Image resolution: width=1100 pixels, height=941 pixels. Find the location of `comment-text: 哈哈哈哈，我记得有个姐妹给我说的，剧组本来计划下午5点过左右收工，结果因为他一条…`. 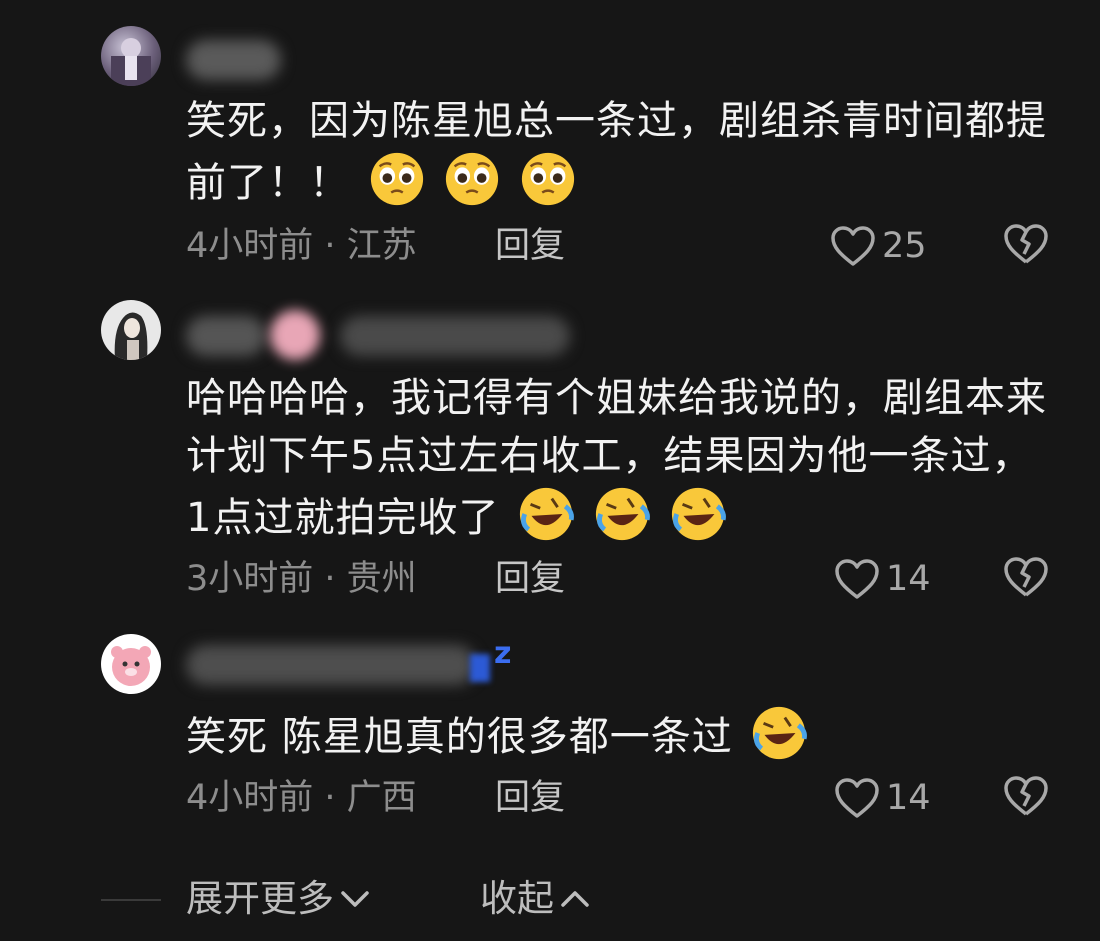

comment-text: 哈哈哈哈，我记得有个姐妹给我说的，剧组本来计划下午5点过左右收工，结果因为他一条… is located at coordinates (621, 458).